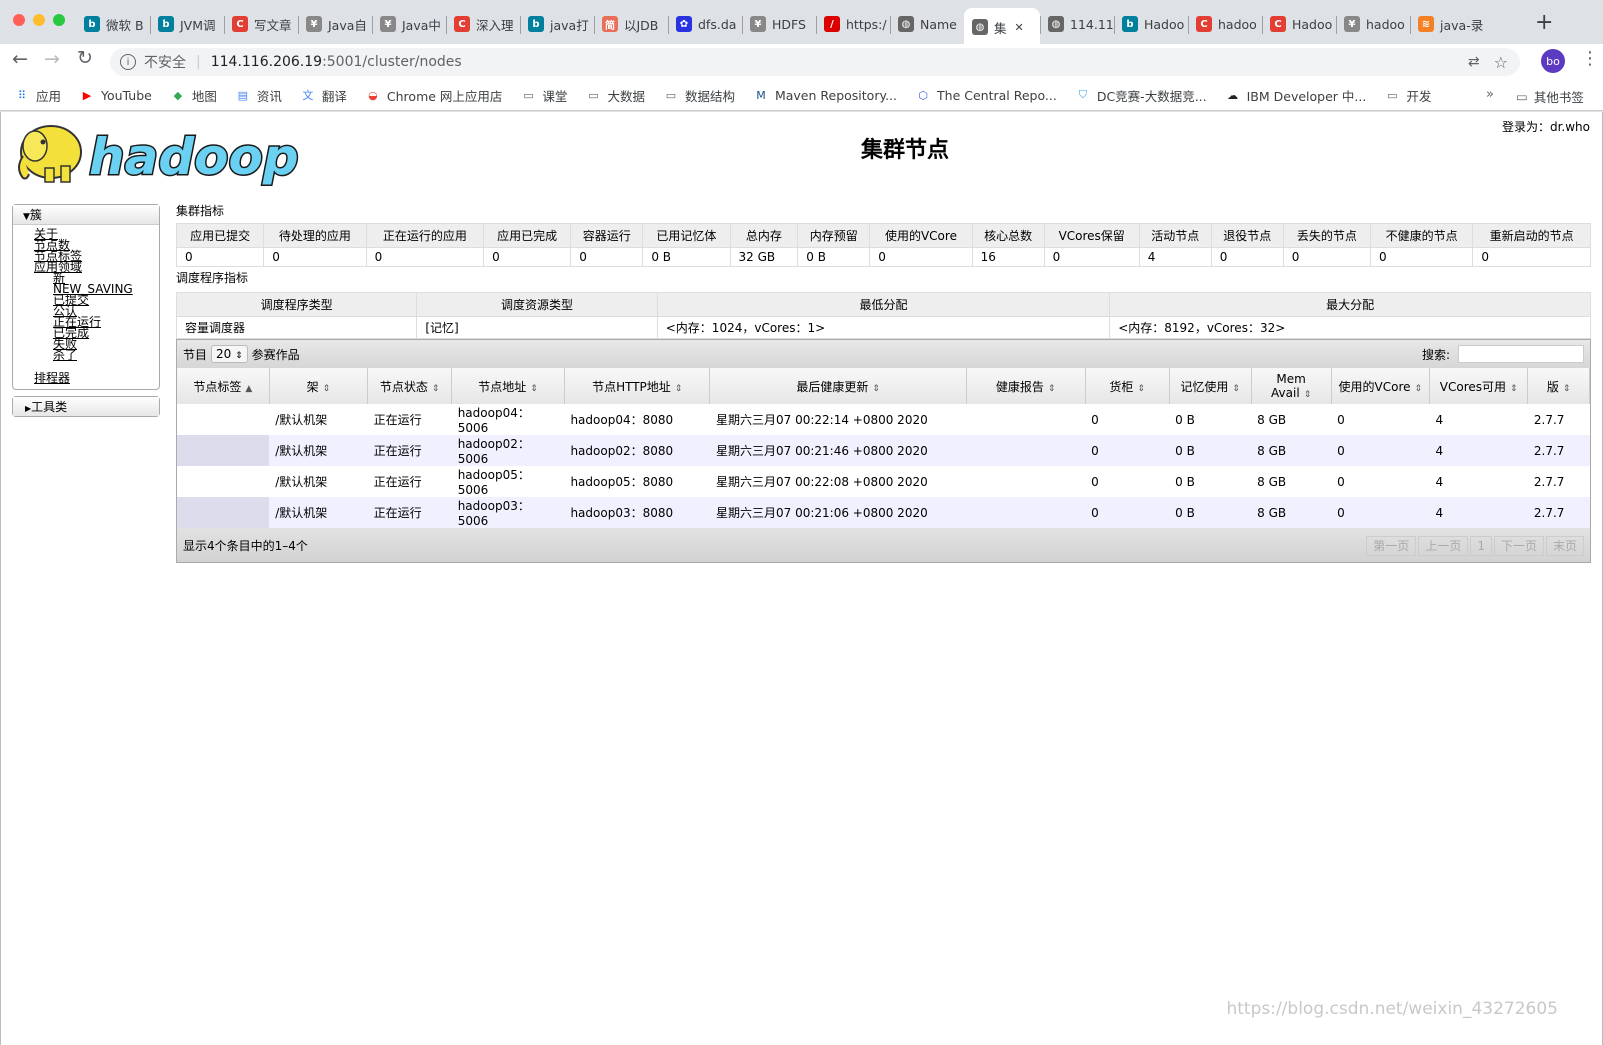  Describe the element at coordinates (1381, 386) in the screenshot. I see `column-header: 使用的VCore ⇕` at that location.